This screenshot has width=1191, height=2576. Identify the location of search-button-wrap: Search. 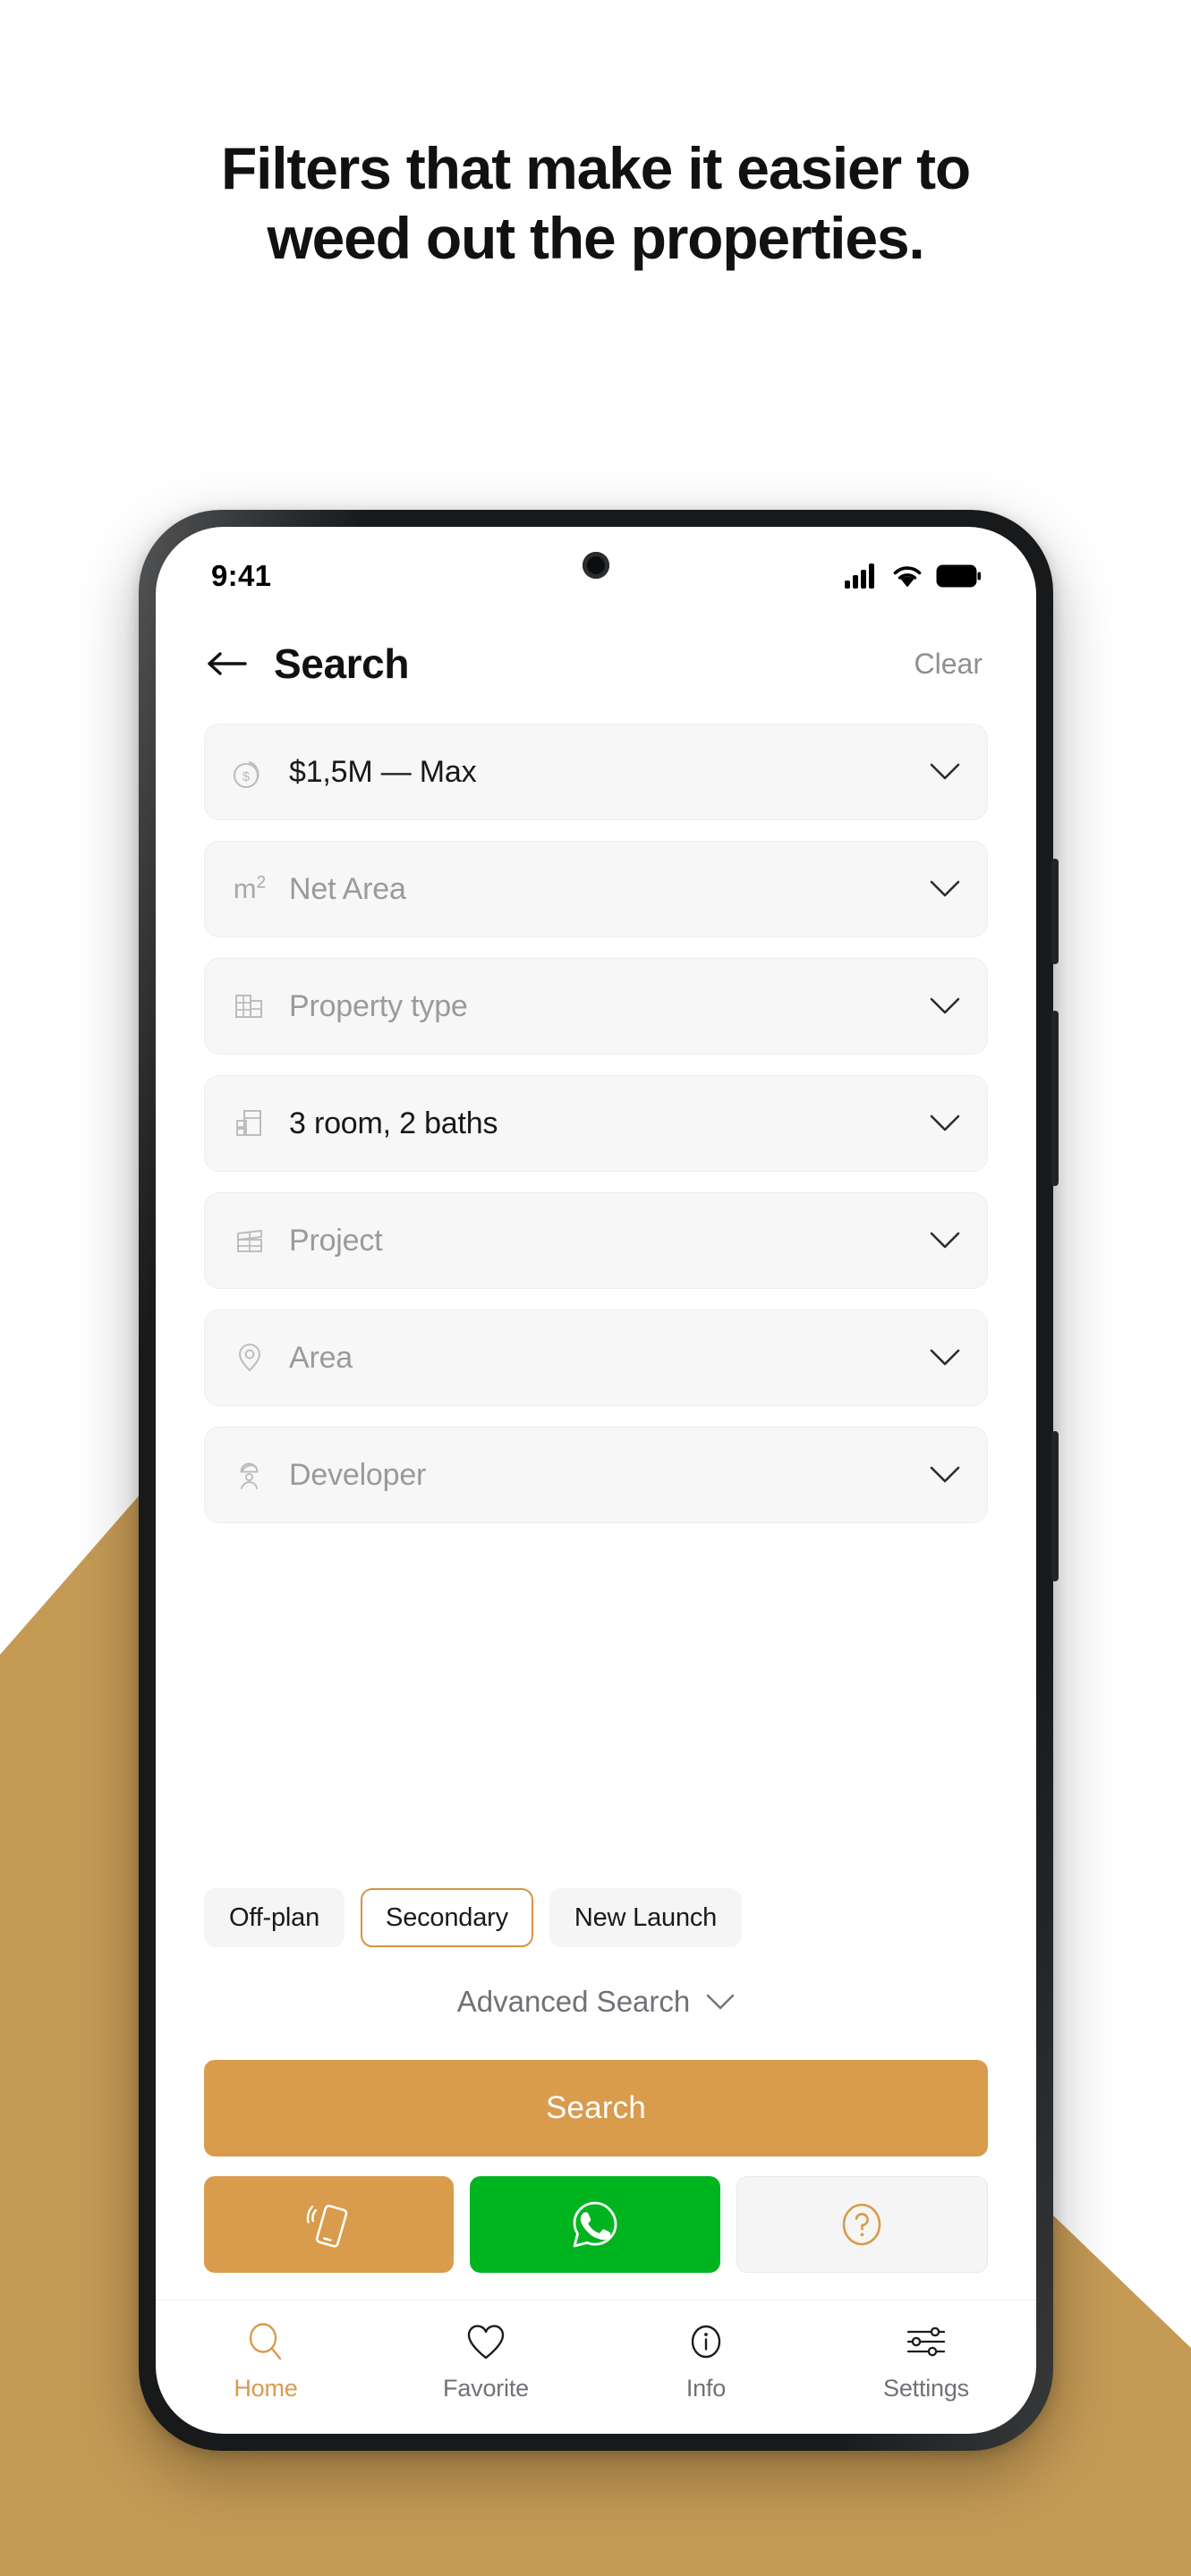
(596, 2088).